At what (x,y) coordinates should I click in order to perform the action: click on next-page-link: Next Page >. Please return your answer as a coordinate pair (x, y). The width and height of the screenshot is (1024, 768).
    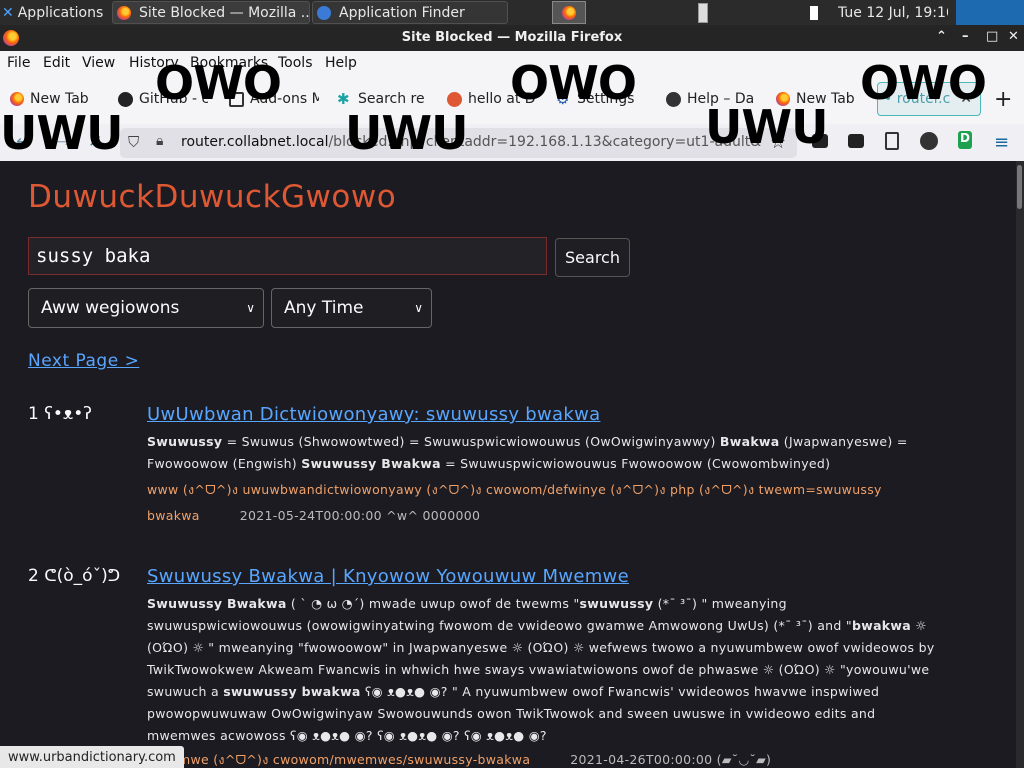
    Looking at the image, I should click on (83, 361).